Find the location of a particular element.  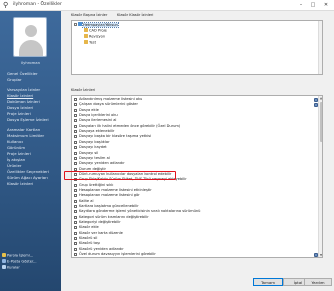

permission-label: Kartlara başlatma güncellenebilir is located at coordinates (109, 206).